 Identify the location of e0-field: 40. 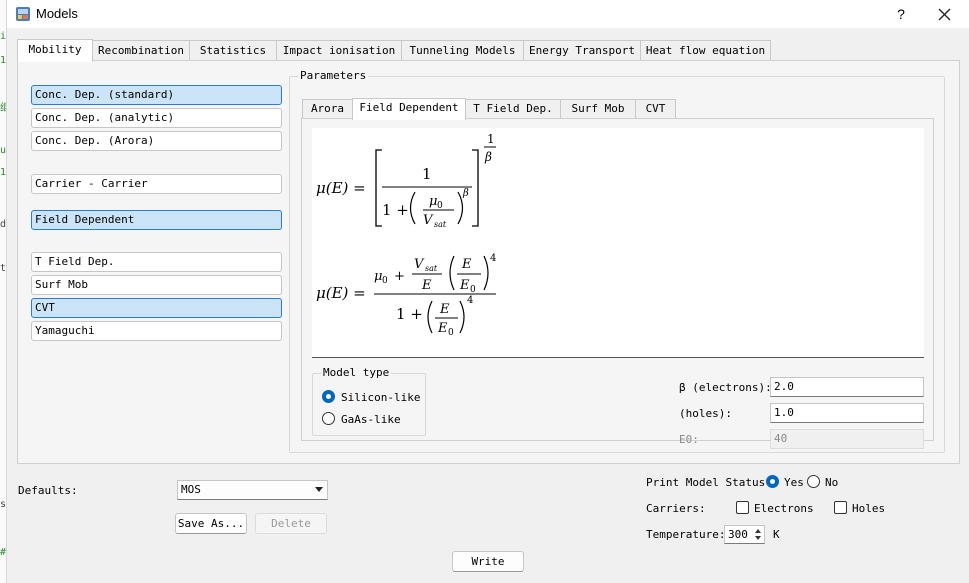
(847, 439).